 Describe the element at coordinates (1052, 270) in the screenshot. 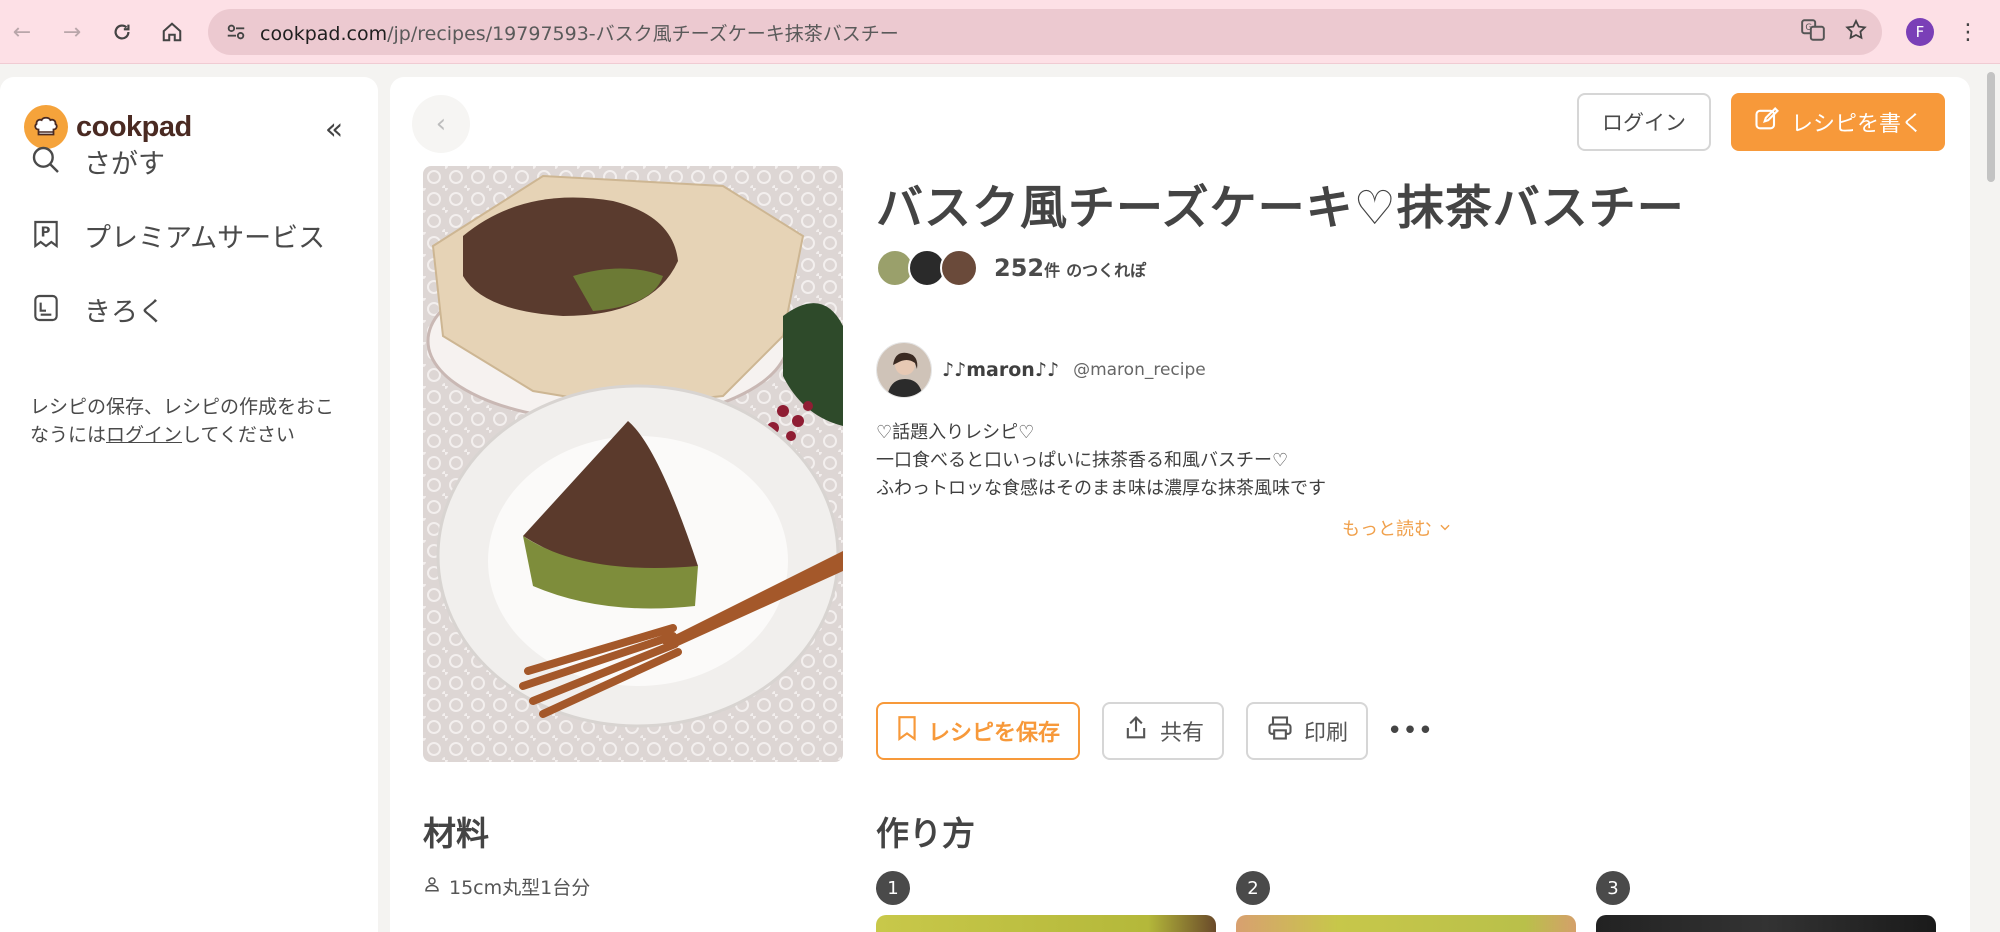

I see `tsukurepo-unit: 件` at that location.